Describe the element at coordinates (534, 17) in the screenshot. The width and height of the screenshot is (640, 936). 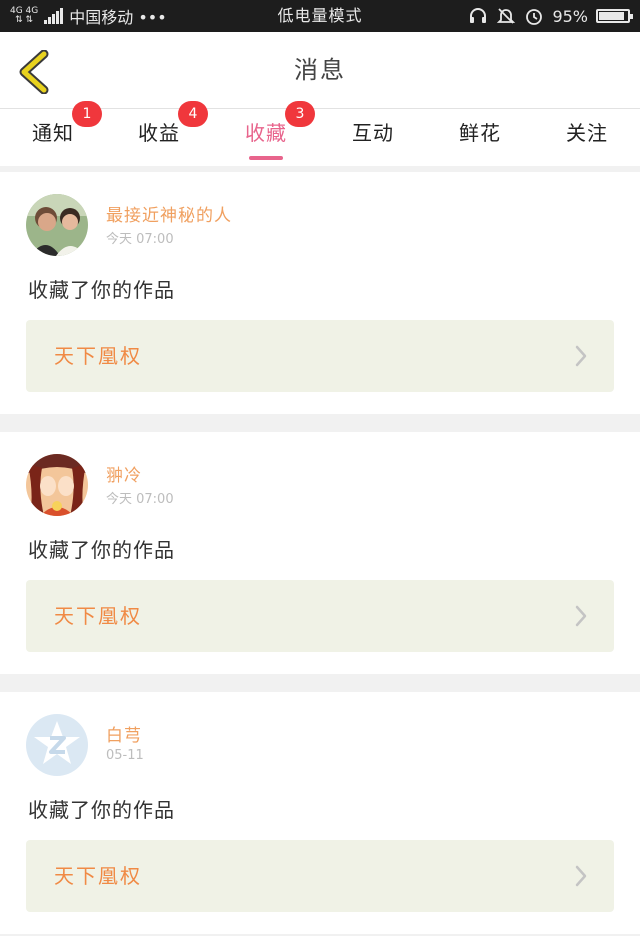
I see `alarm-icon` at that location.